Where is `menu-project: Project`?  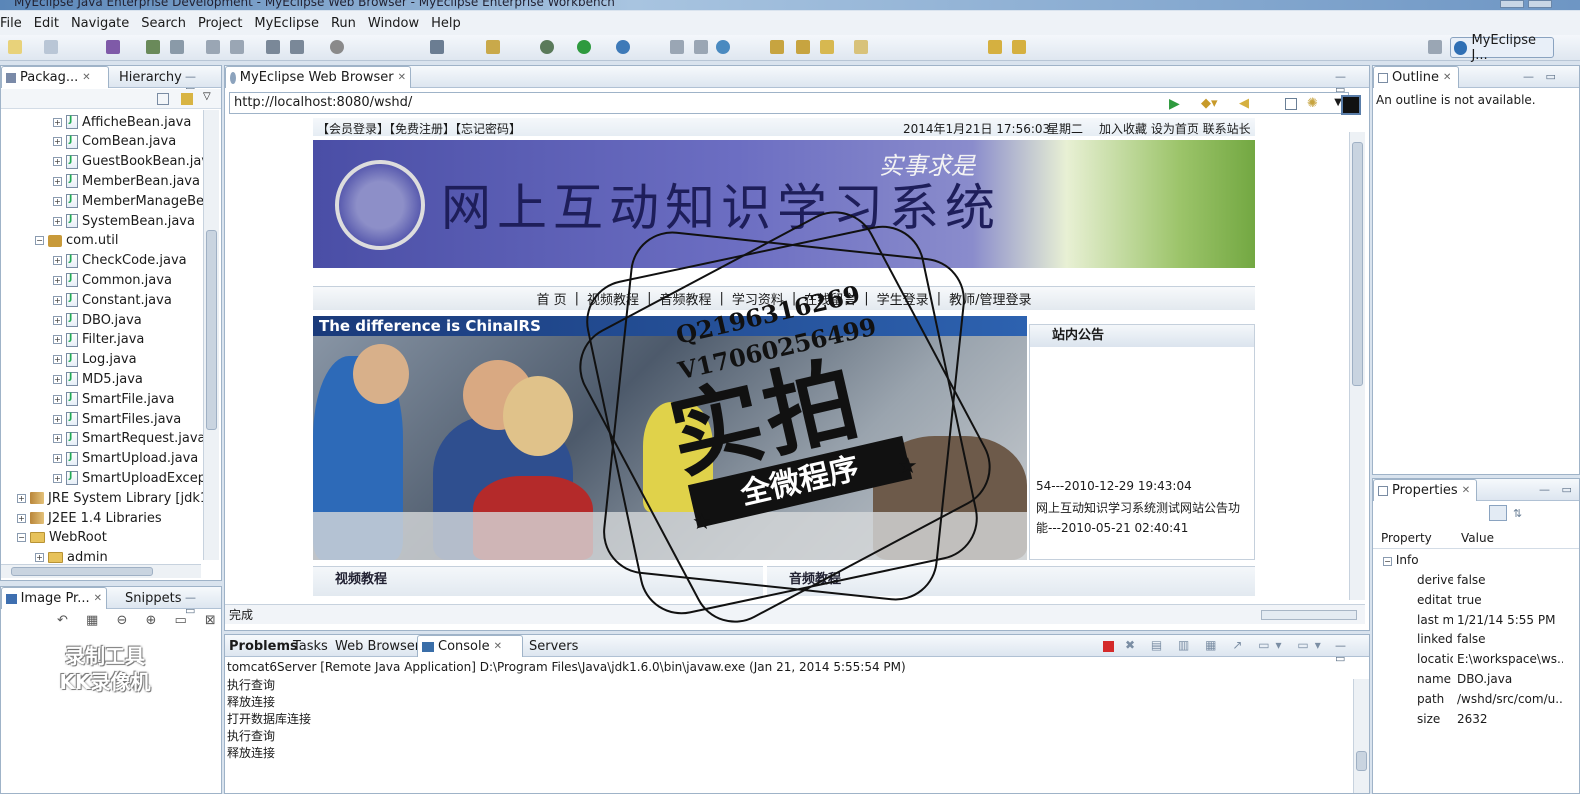
menu-project: Project is located at coordinates (220, 23).